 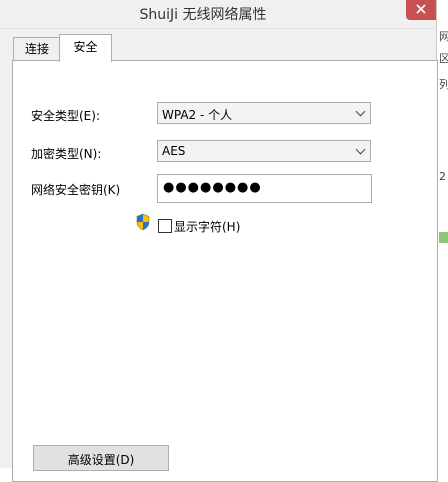 I want to click on window-title: ShuiJi 无线网络属性, so click(x=203, y=15).